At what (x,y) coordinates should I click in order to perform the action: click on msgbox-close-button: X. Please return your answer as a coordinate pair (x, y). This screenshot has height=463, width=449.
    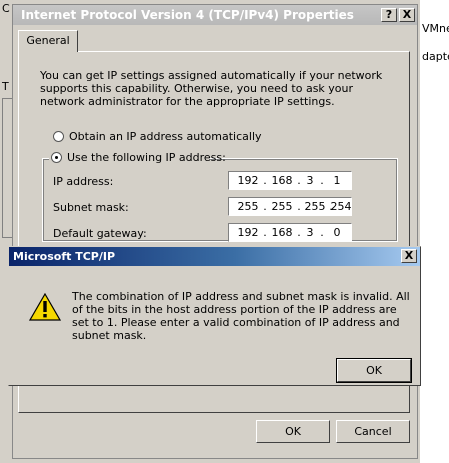
    Looking at the image, I should click on (409, 256).